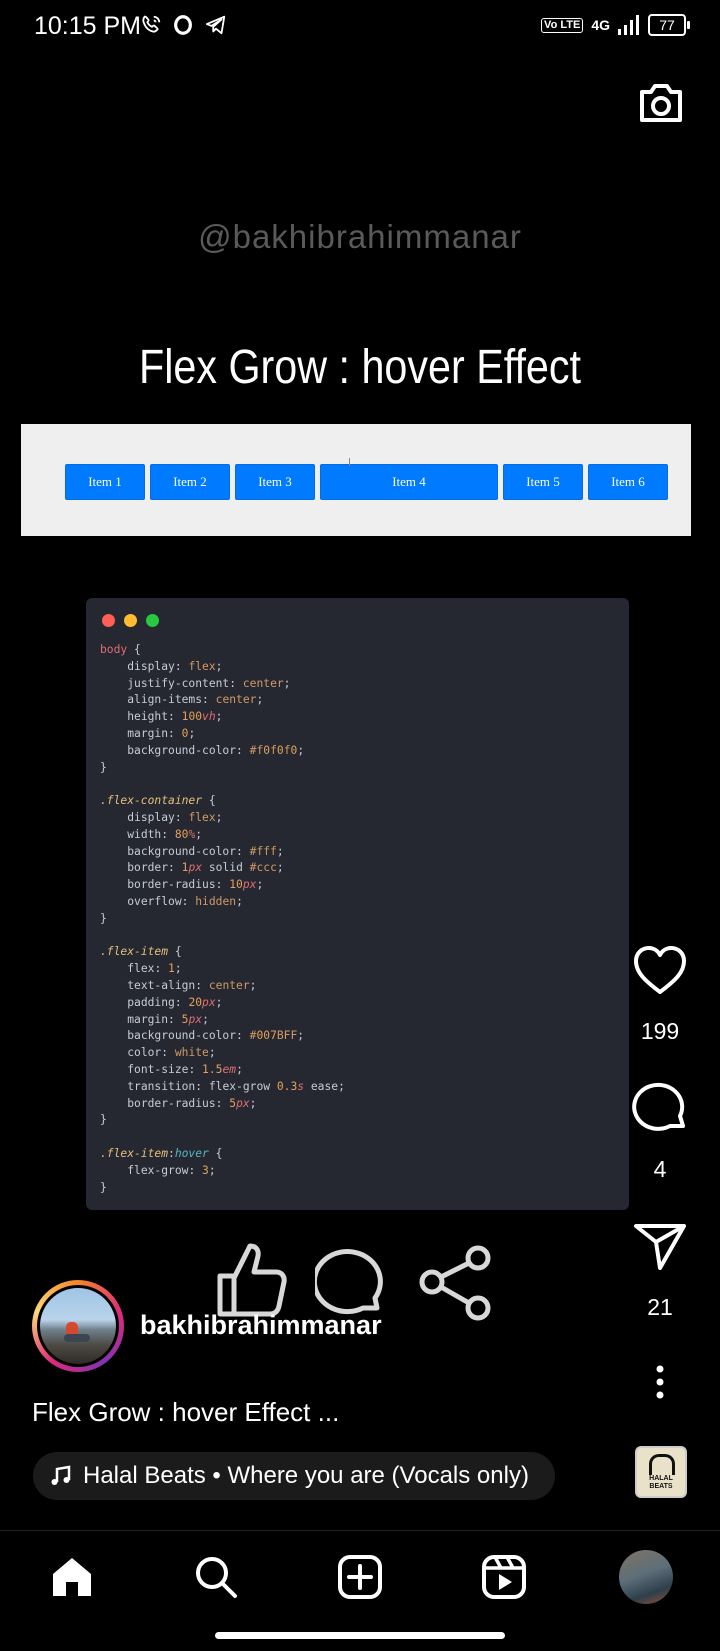  What do you see at coordinates (261, 1325) in the screenshot?
I see `author-username: bakhibrahimmanar` at bounding box center [261, 1325].